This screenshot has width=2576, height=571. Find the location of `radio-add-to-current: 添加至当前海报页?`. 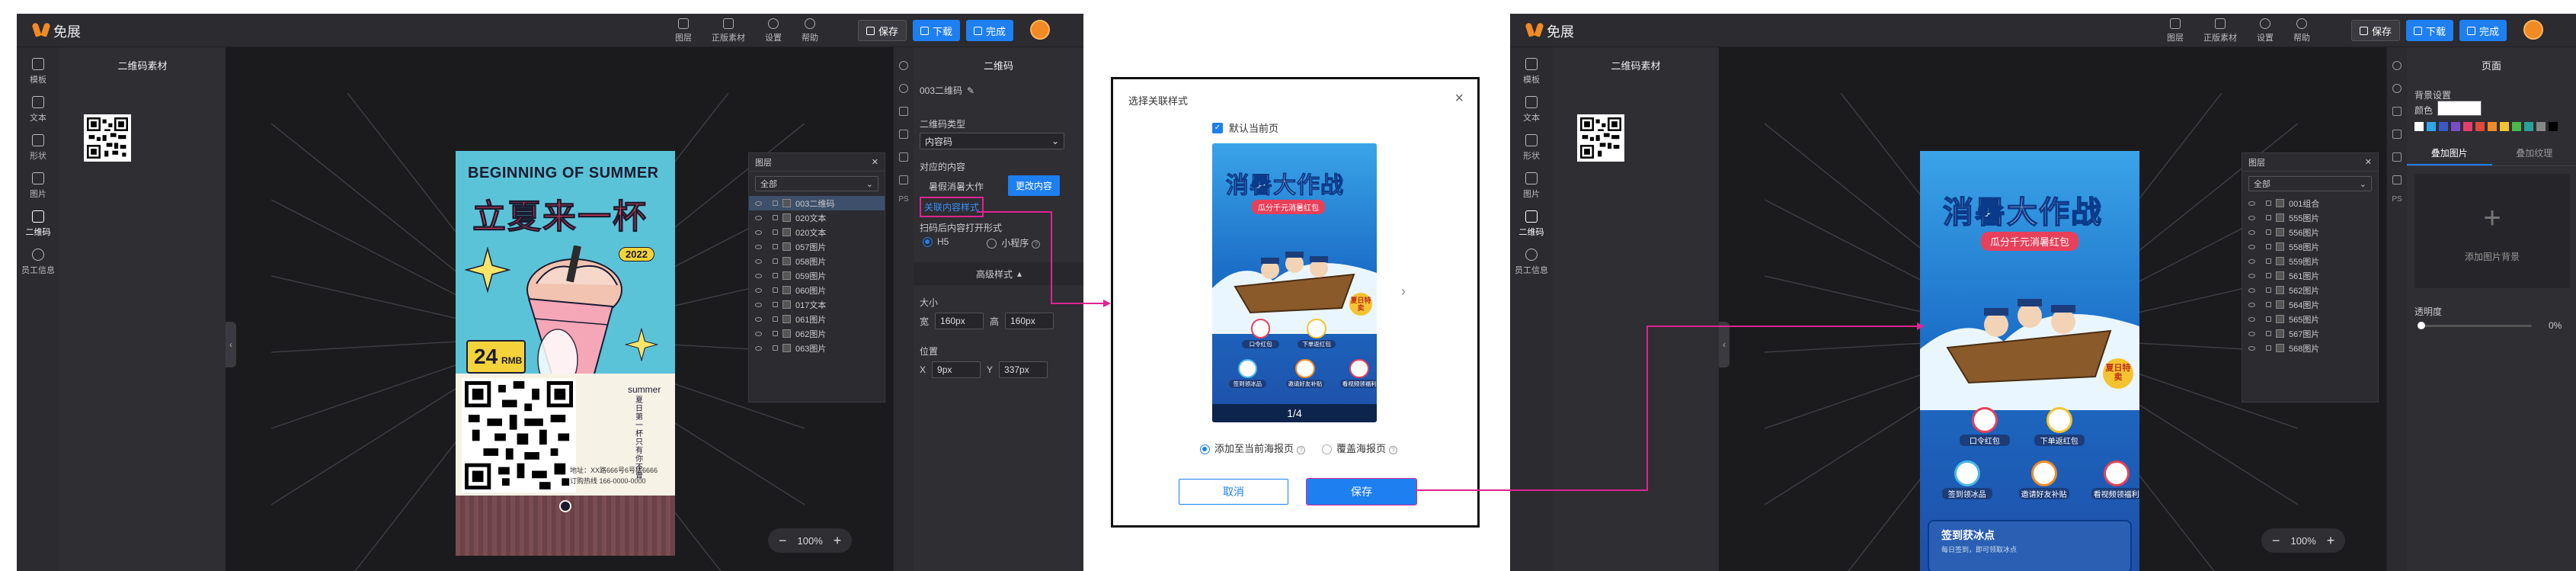

radio-add-to-current: 添加至当前海报页? is located at coordinates (1253, 448).